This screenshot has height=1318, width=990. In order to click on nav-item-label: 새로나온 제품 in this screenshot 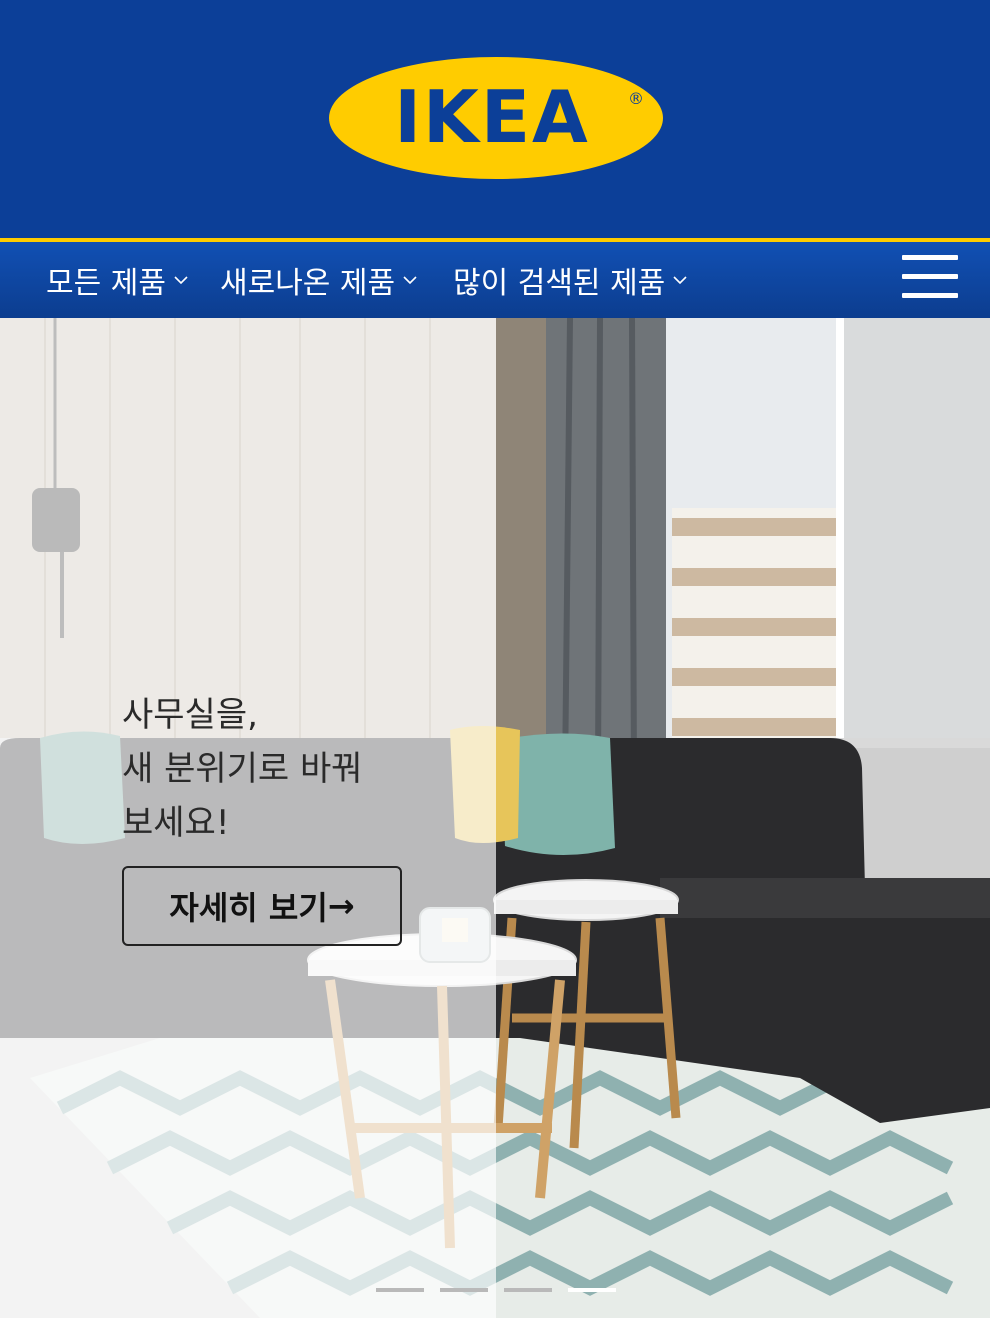, I will do `click(308, 283)`.